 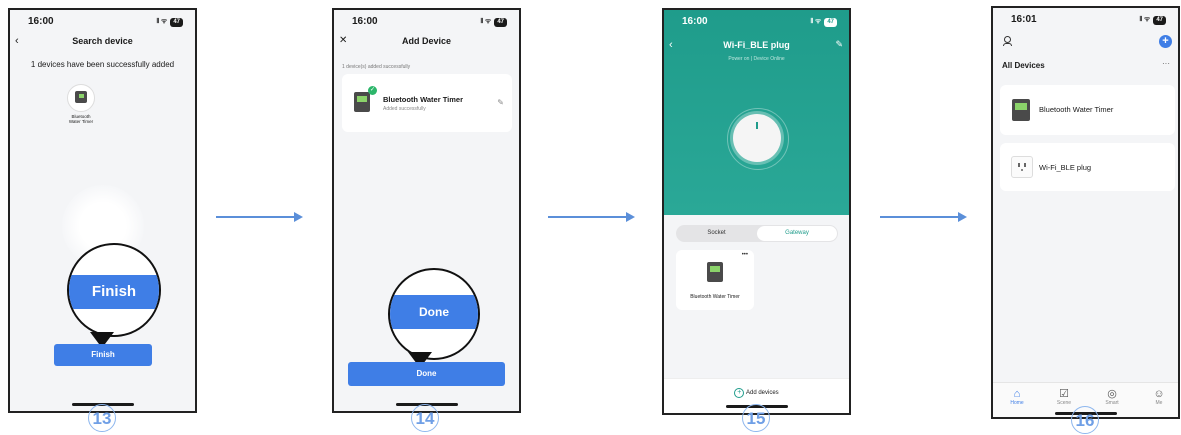 I want to click on plug-status: Power on | Device Online, so click(x=756, y=59).